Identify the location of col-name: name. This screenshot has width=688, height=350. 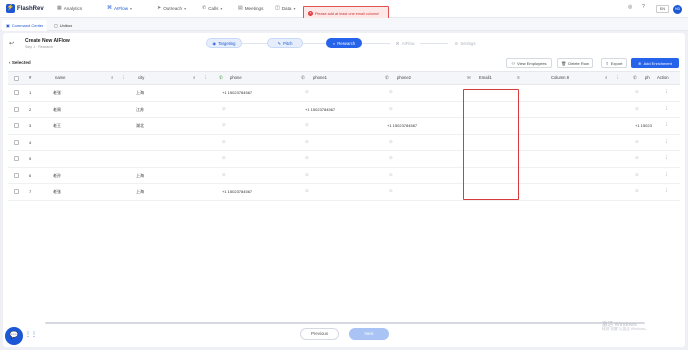
(60, 77).